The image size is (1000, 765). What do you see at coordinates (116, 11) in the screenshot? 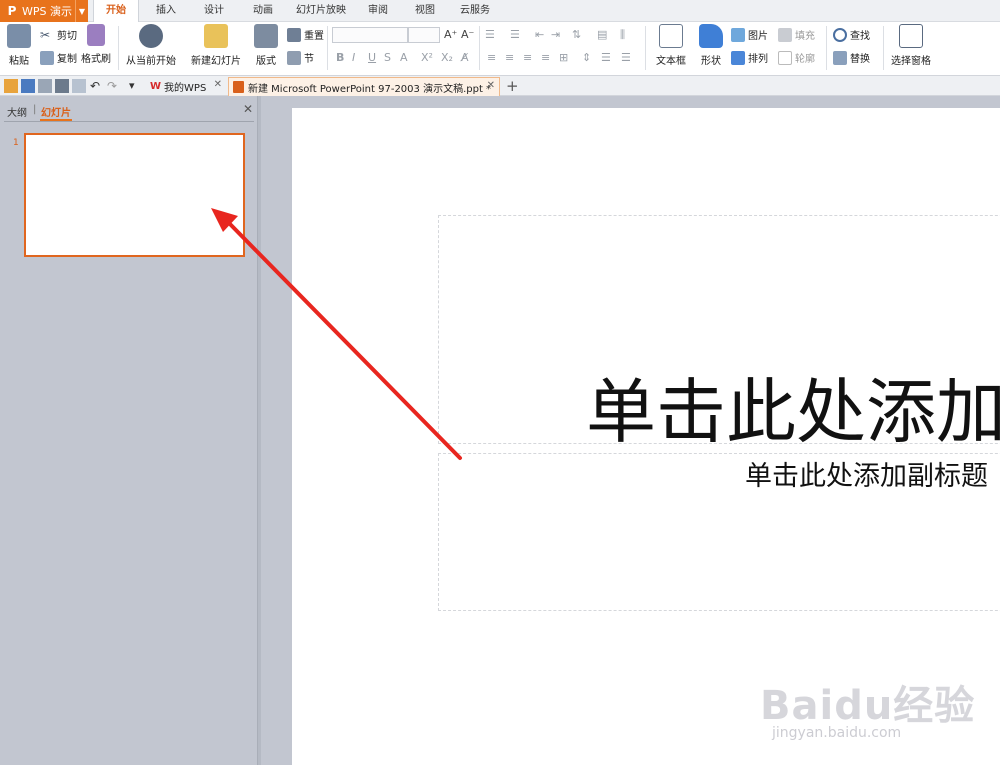
I see `tab-home: 开始` at bounding box center [116, 11].